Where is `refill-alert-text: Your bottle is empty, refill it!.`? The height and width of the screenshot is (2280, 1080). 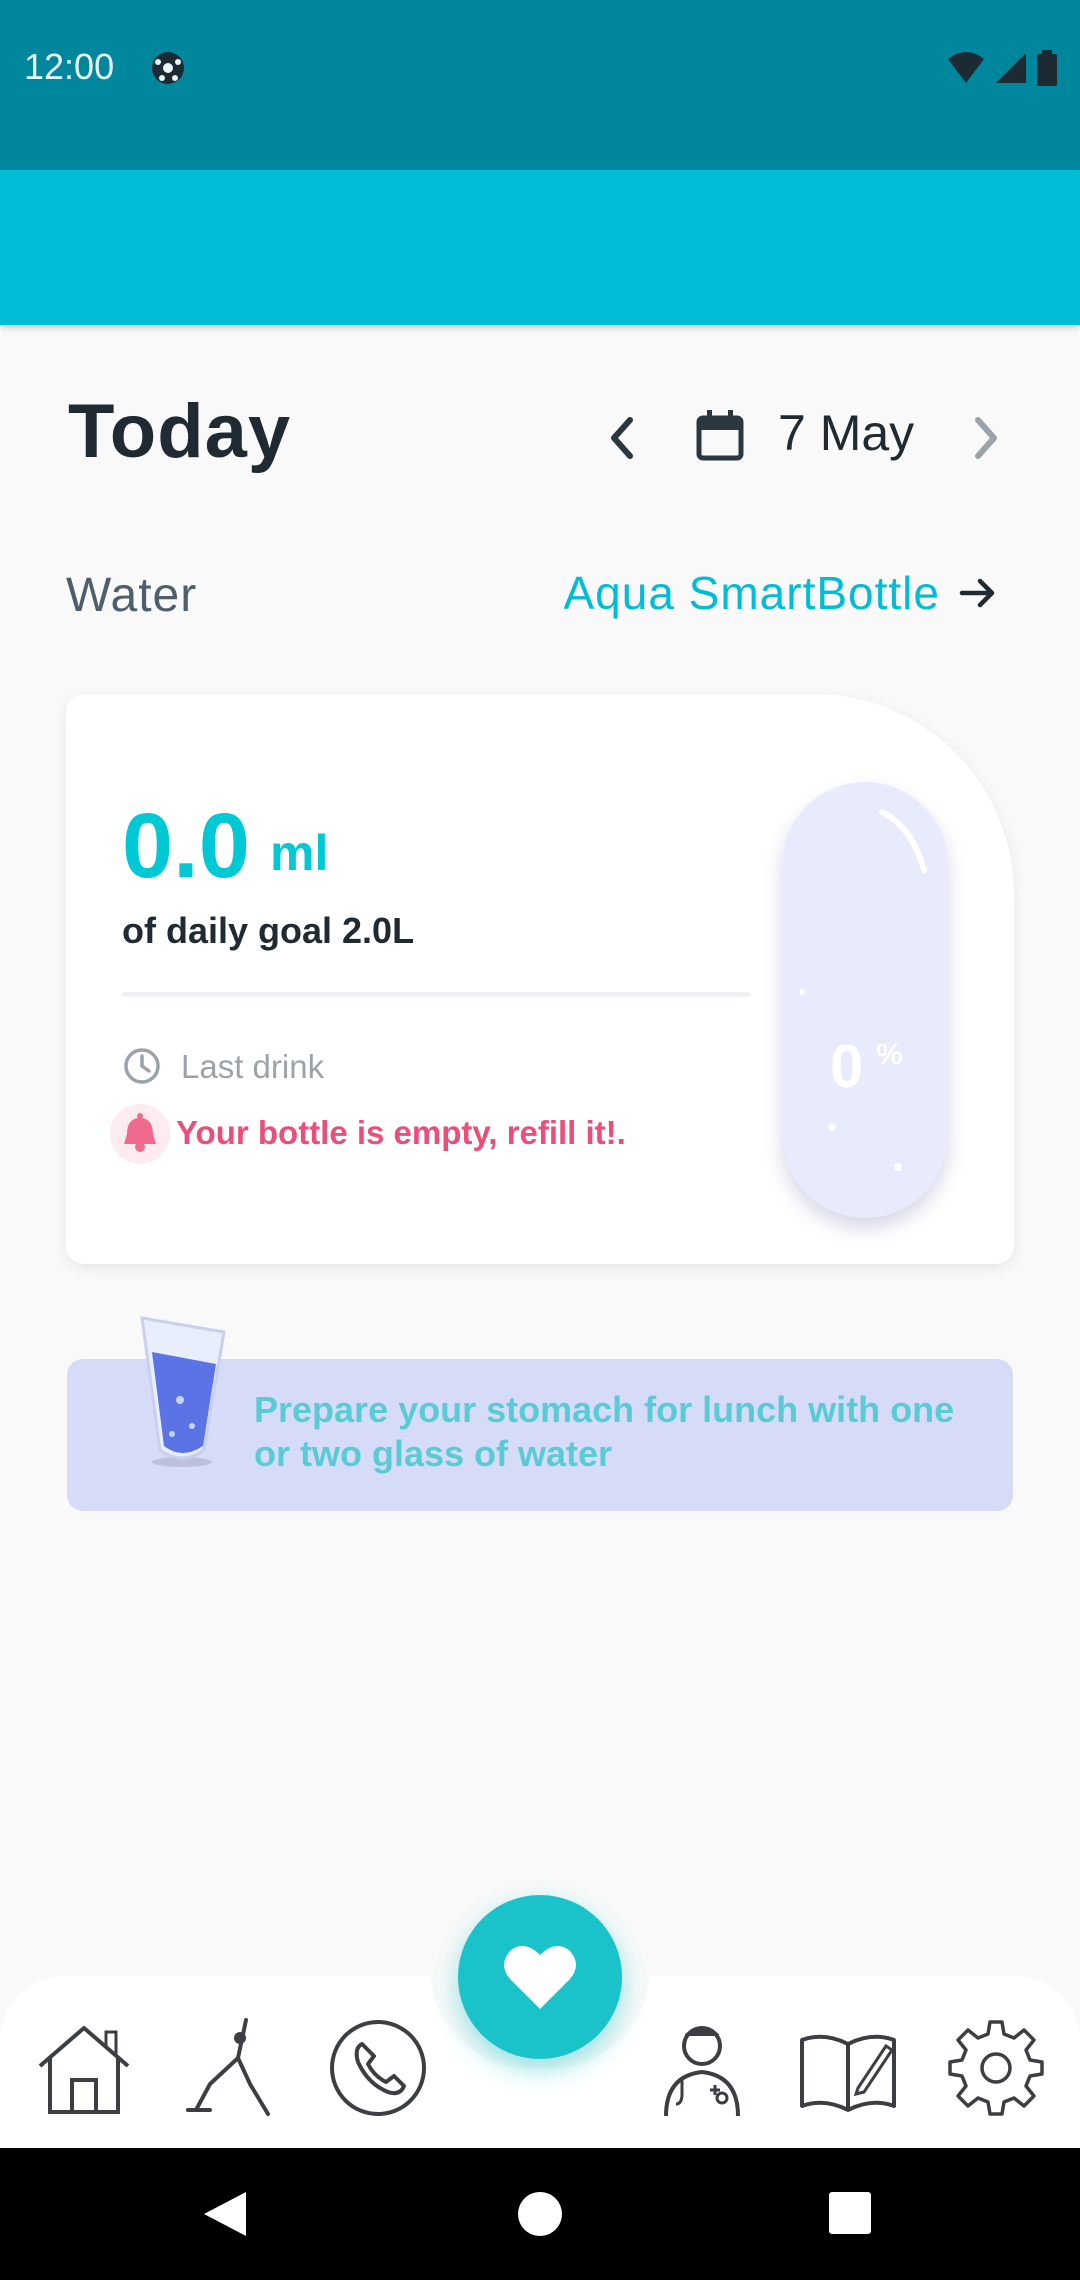 refill-alert-text: Your bottle is empty, refill it!. is located at coordinates (401, 1132).